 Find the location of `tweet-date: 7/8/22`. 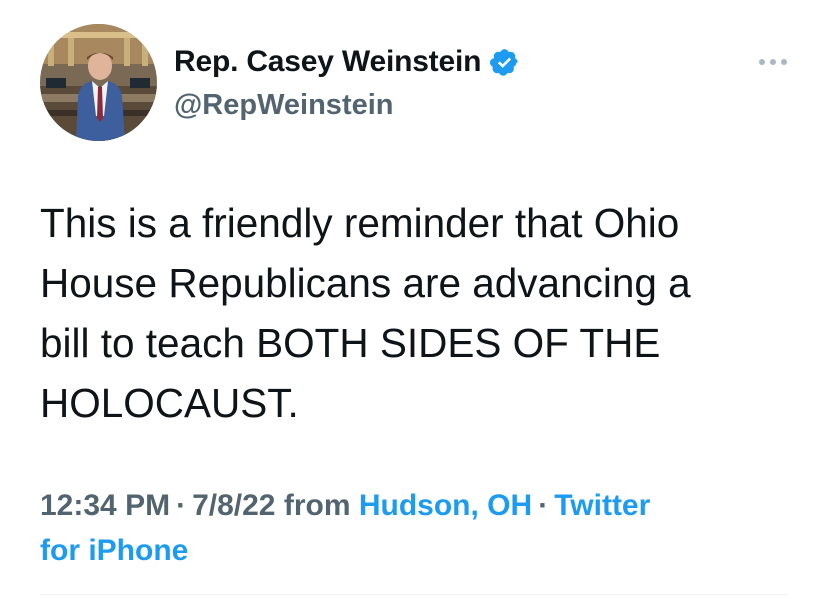

tweet-date: 7/8/22 is located at coordinates (233, 505).